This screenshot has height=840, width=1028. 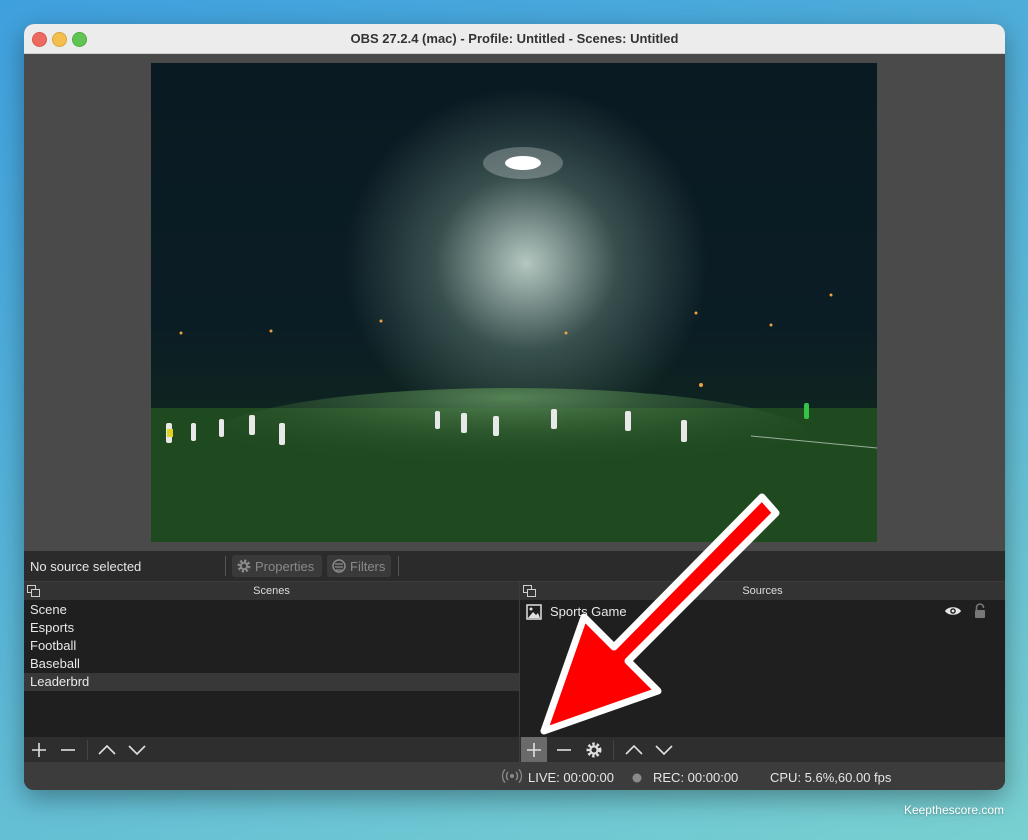 What do you see at coordinates (953, 612) in the screenshot?
I see `eye-icon` at bounding box center [953, 612].